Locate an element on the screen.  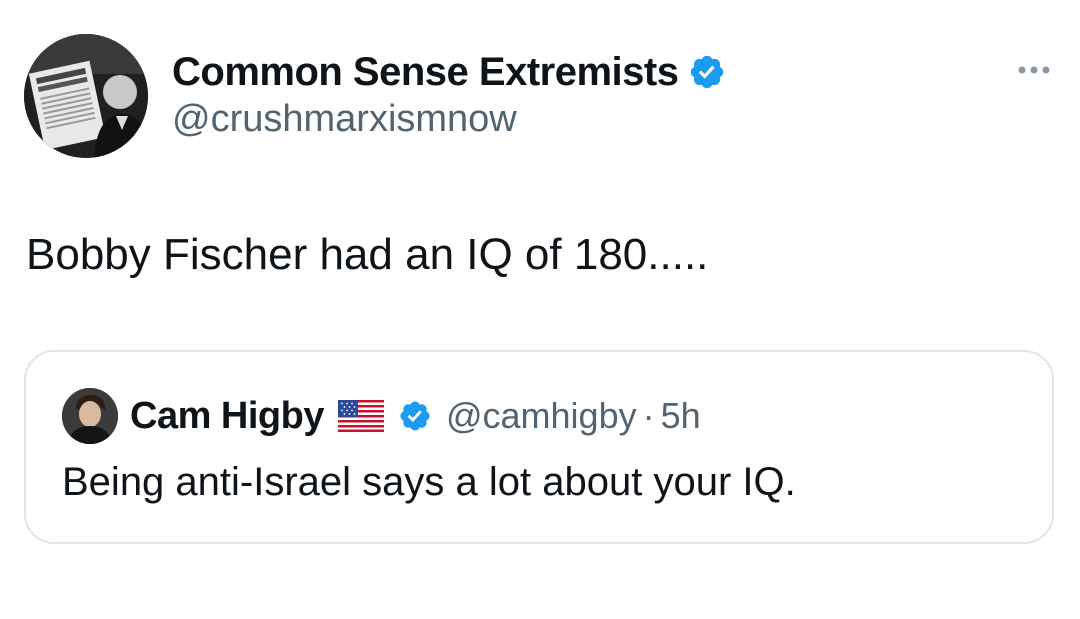
author-name-row: Common Sense Extremists is located at coordinates (449, 72).